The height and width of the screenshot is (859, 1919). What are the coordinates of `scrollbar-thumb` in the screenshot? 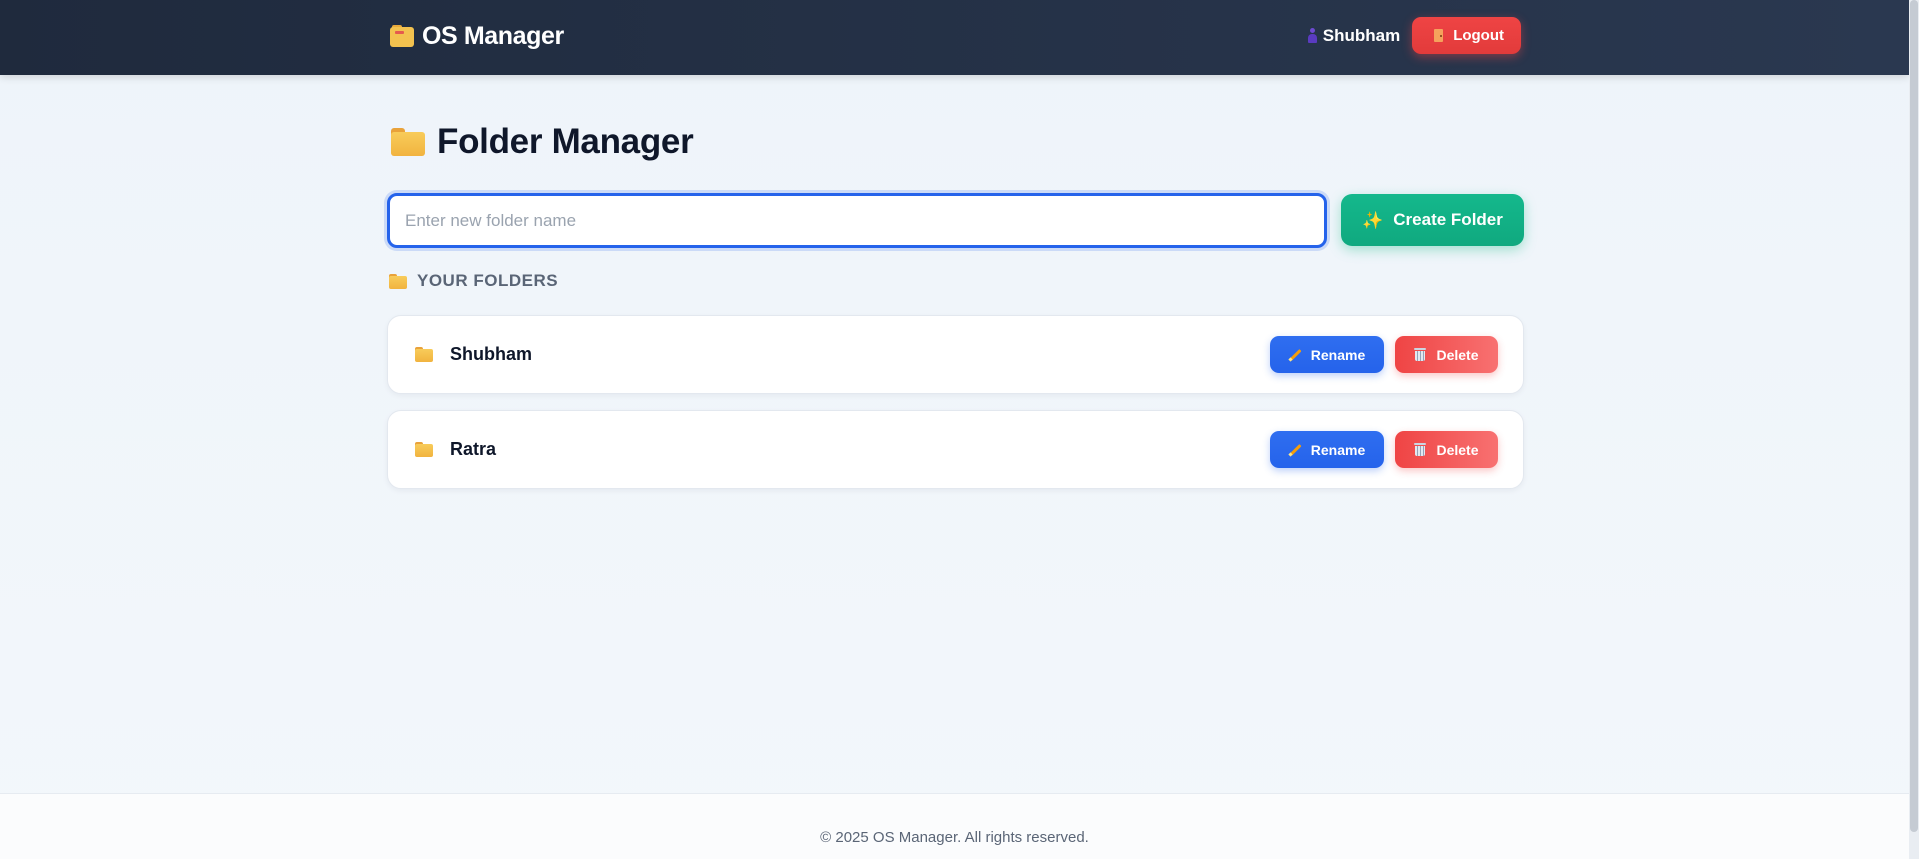 It's located at (1914, 416).